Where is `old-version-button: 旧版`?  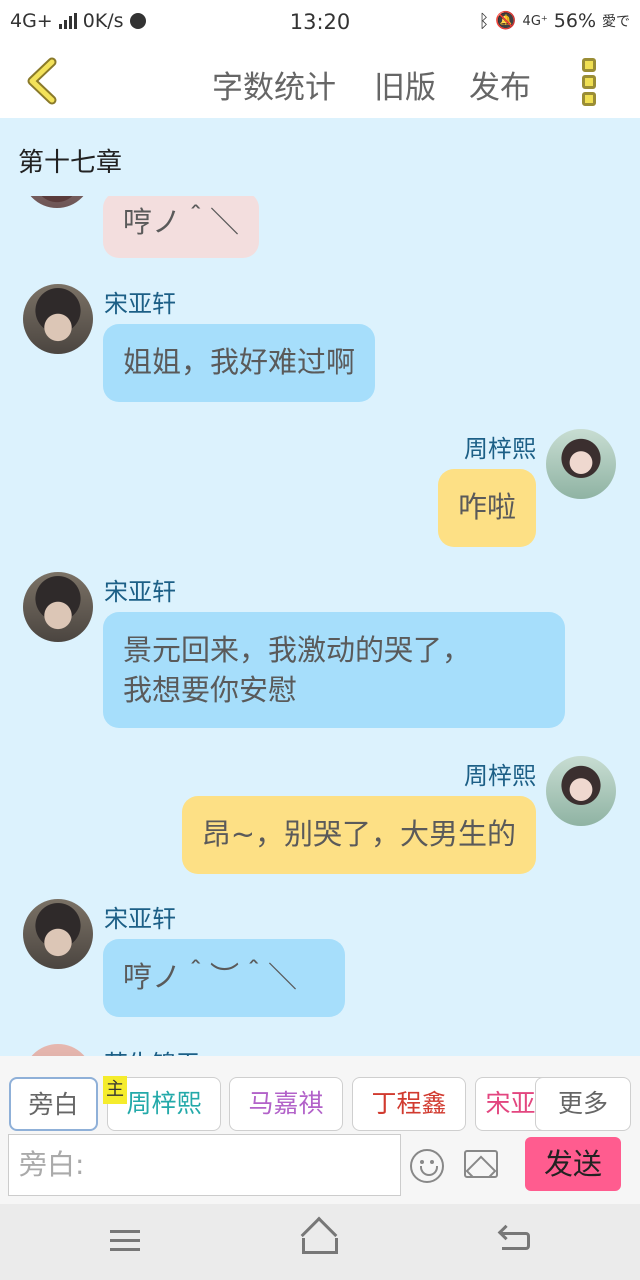
old-version-button: 旧版 is located at coordinates (405, 84).